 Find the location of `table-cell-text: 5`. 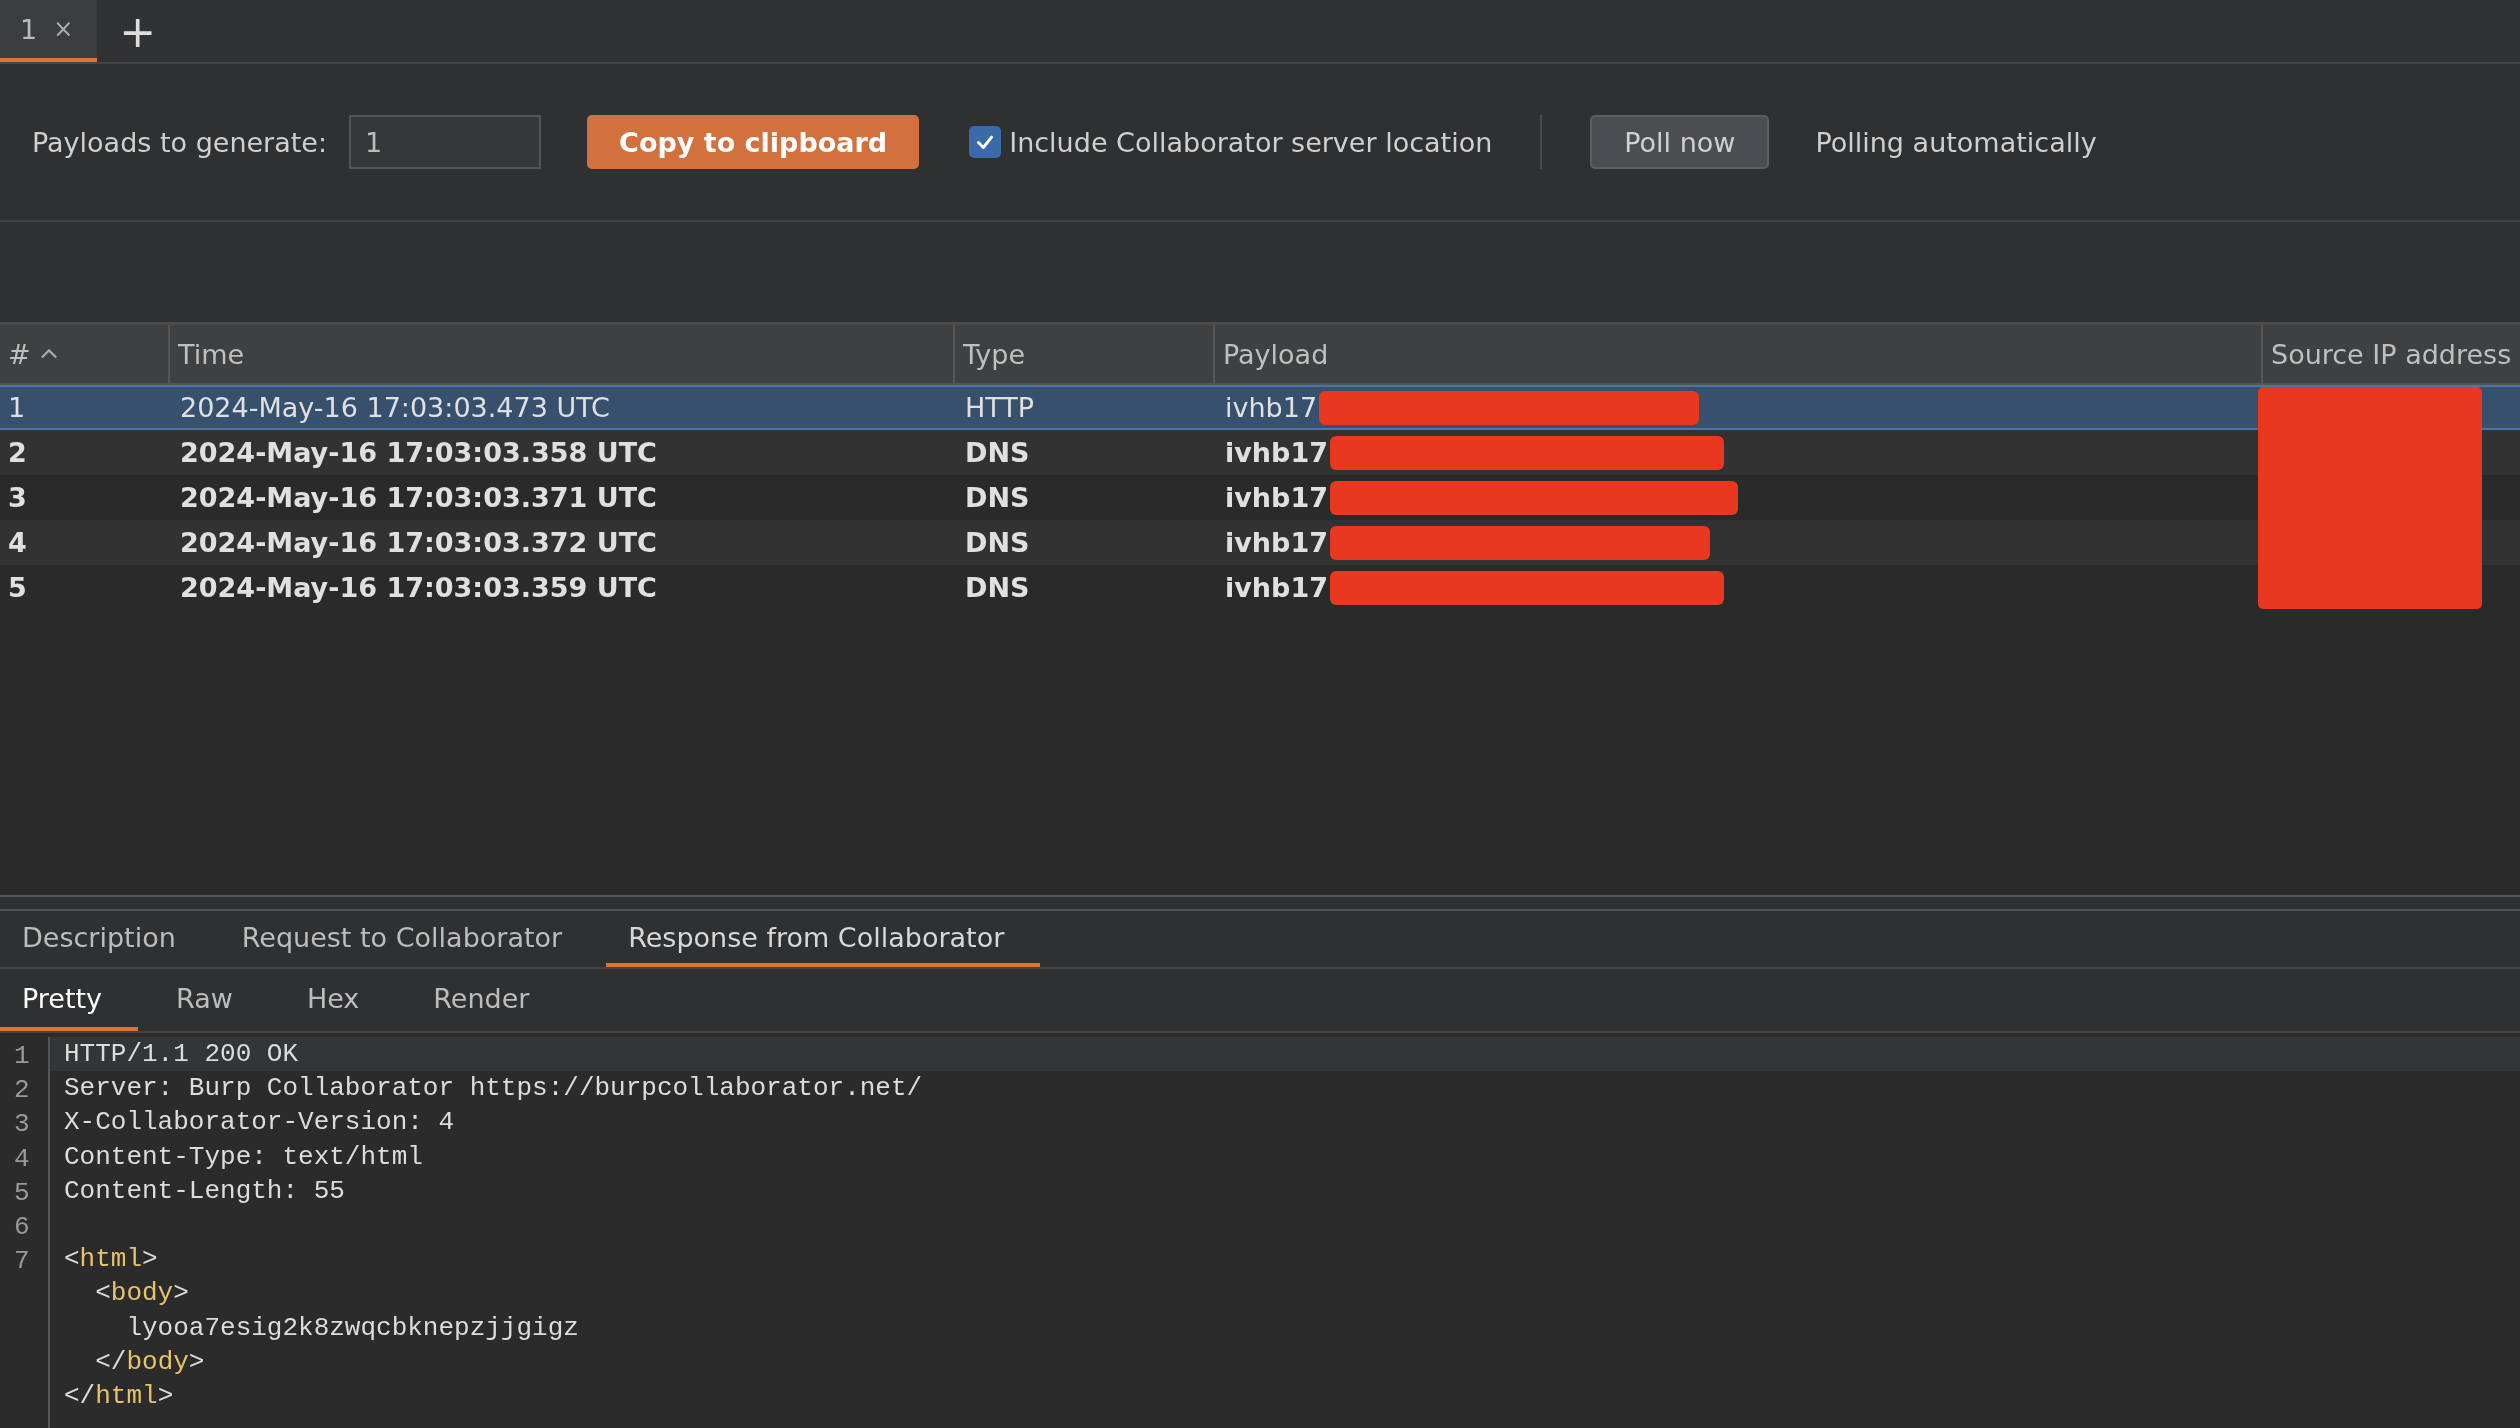

table-cell-text: 5 is located at coordinates (17, 587).